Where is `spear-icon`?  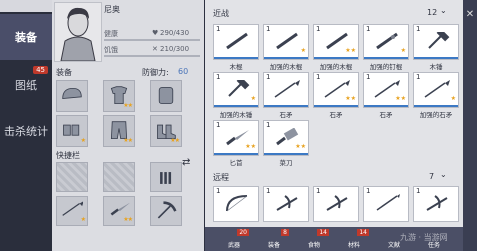 spear-icon is located at coordinates (287, 89).